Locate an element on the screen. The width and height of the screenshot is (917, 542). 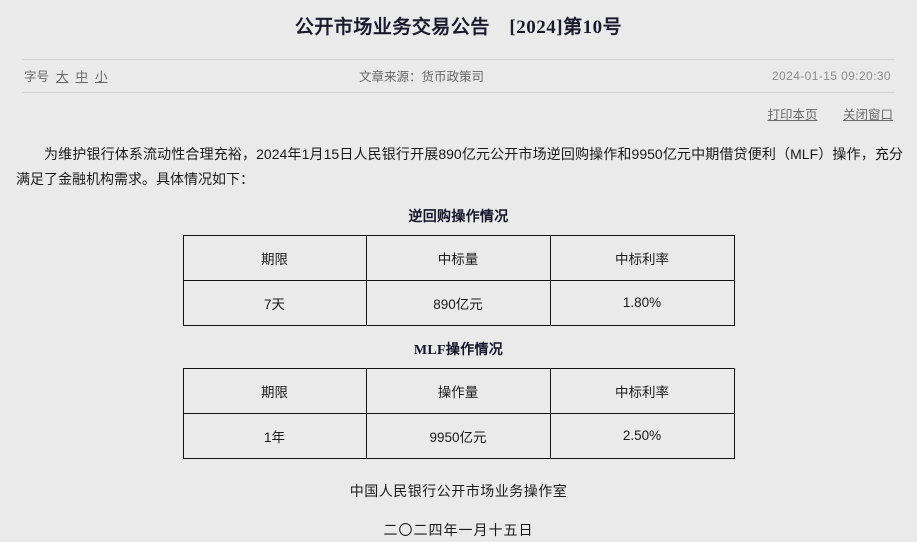
table-cell: 9950亿元 is located at coordinates (458, 435).